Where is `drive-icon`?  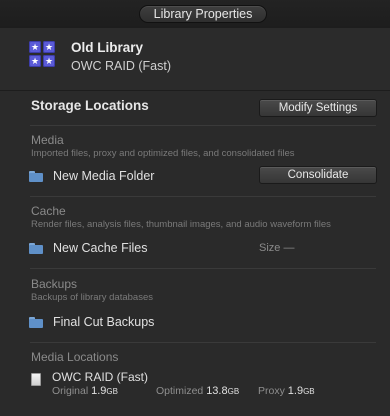
drive-icon is located at coordinates (36, 379).